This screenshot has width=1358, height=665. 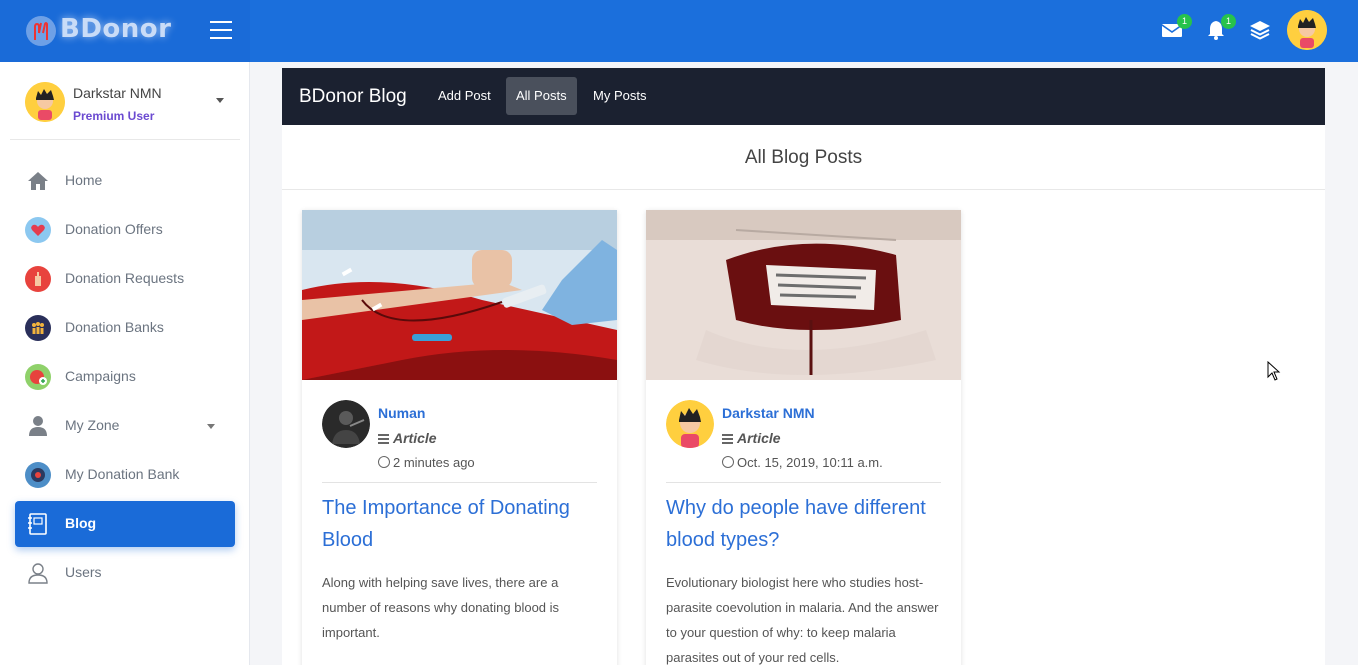 What do you see at coordinates (100, 376) in the screenshot?
I see `sidebar-item-label: Campaigns` at bounding box center [100, 376].